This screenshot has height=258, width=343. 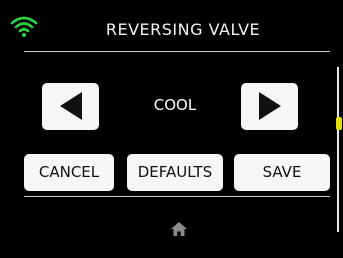 I want to click on header-divider, so click(x=177, y=51).